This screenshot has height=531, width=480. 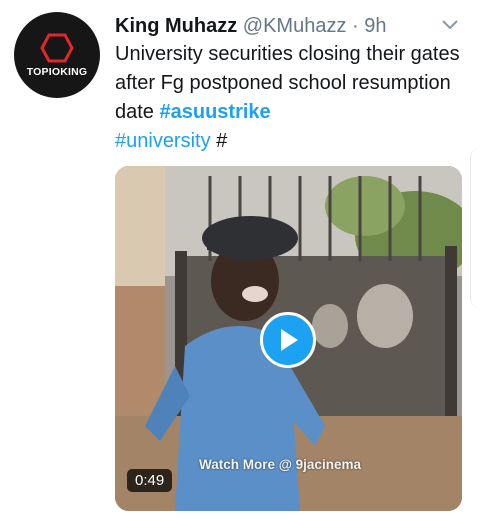 What do you see at coordinates (57, 47) in the screenshot?
I see `hexagon-logo-icon` at bounding box center [57, 47].